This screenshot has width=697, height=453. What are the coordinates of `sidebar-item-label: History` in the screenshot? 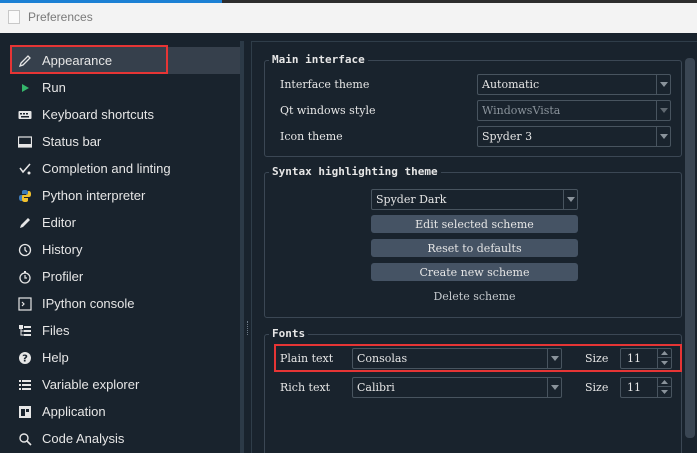 It's located at (62, 249).